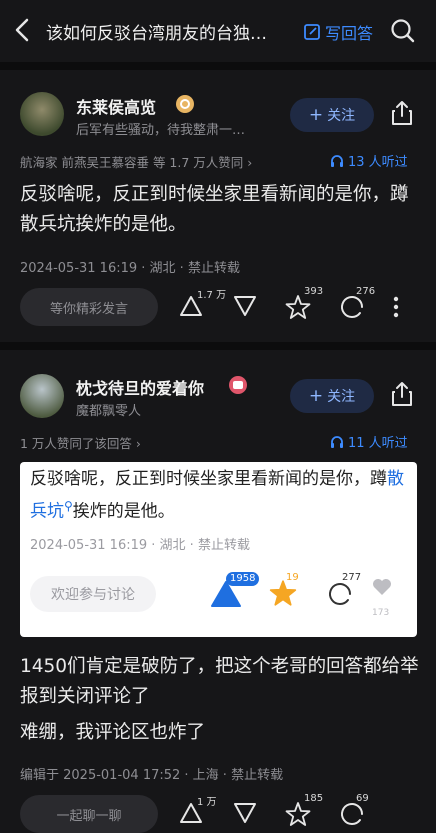  What do you see at coordinates (140, 387) in the screenshot?
I see `author-name: 枕戈待旦的爱着你` at bounding box center [140, 387].